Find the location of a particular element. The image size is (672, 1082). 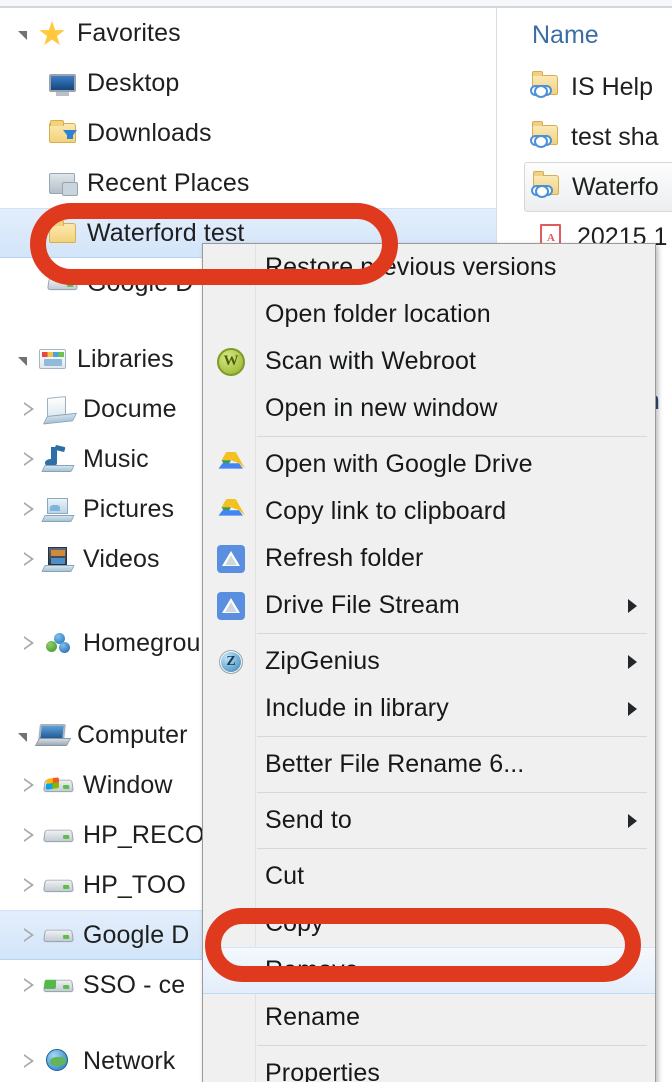

menu-item-restore-previous-versions: Restore previous versions is located at coordinates (429, 267).